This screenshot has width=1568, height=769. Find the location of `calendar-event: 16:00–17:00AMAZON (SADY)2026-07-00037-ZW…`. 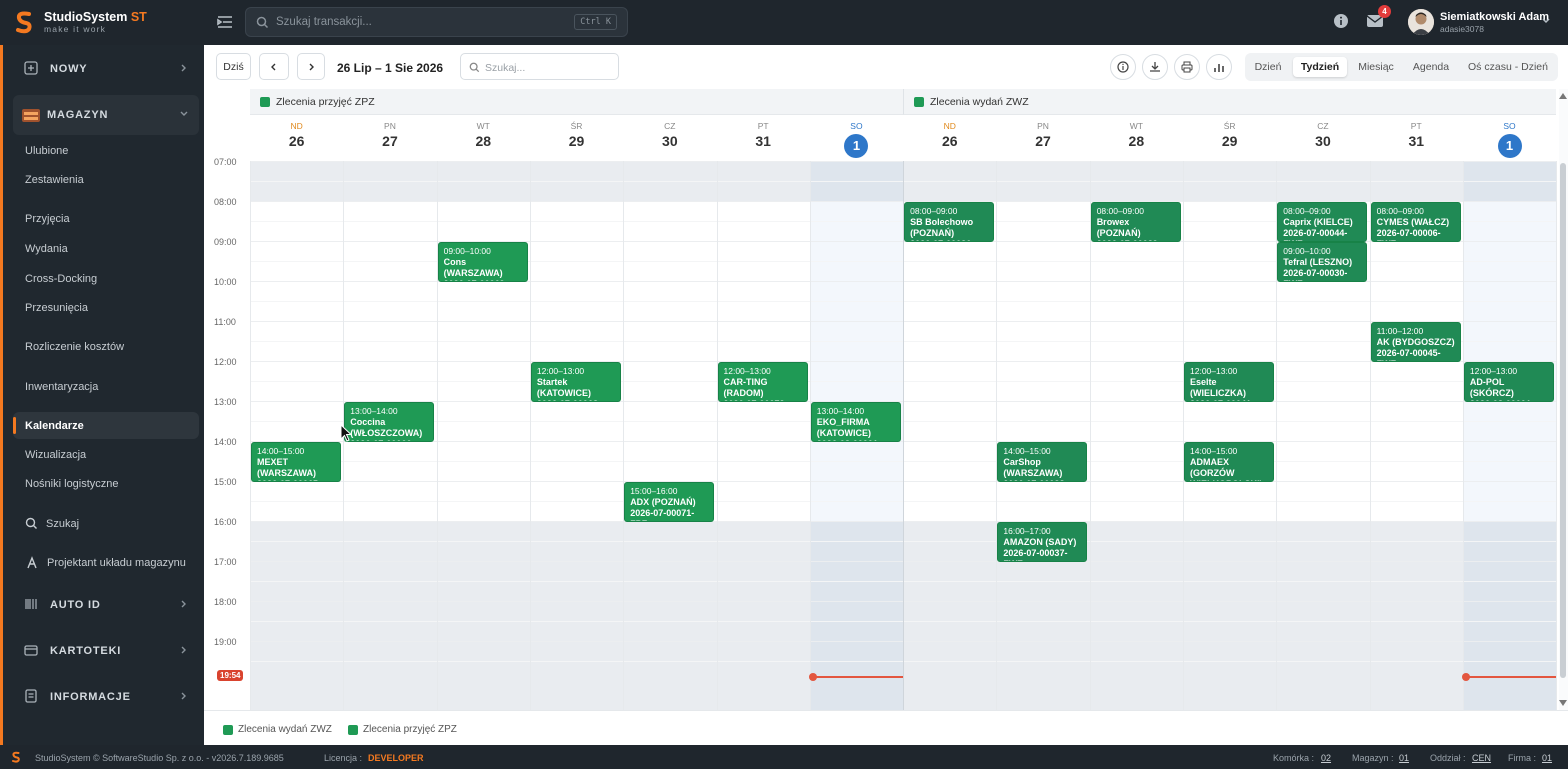

calendar-event: 16:00–17:00AMAZON (SADY)2026-07-00037-ZW… is located at coordinates (1042, 542).